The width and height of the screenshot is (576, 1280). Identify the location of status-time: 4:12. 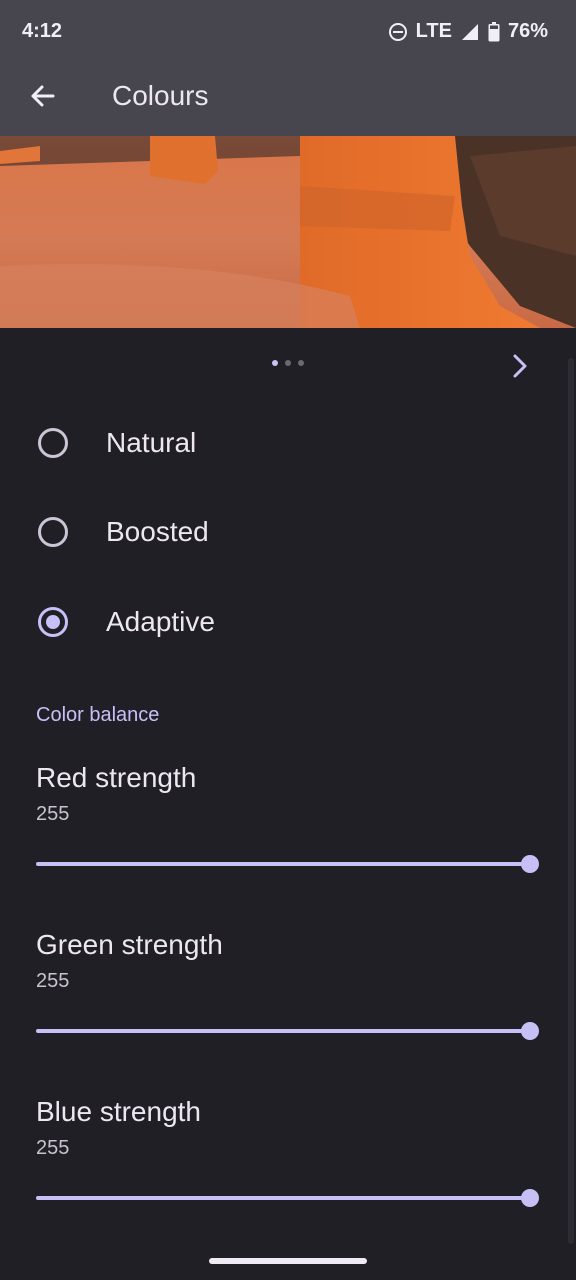
(42, 31).